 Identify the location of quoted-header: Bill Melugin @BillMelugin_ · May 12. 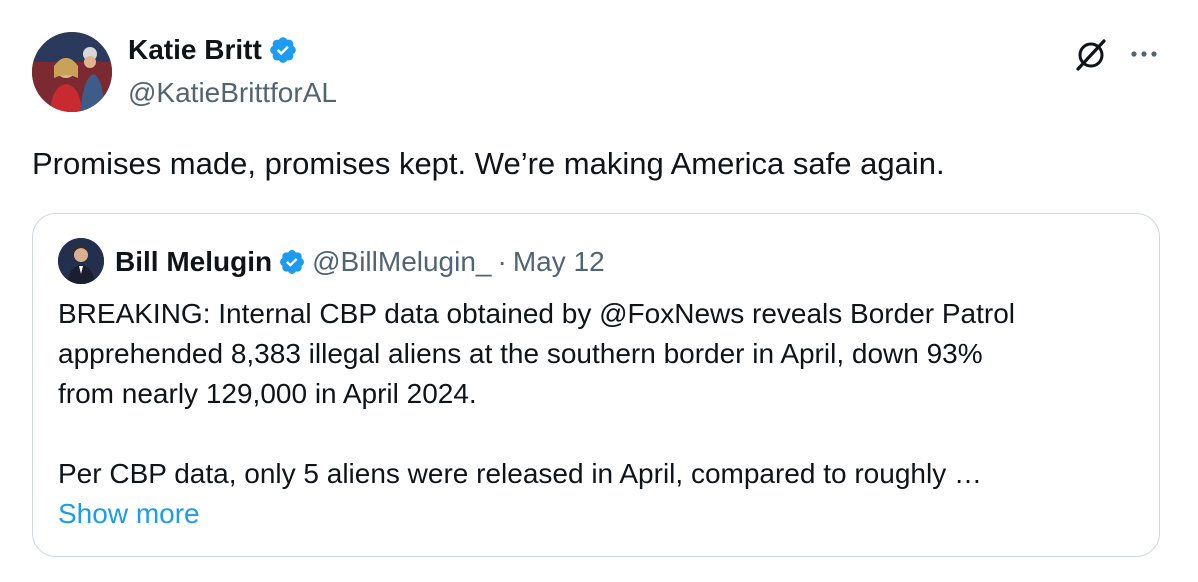
(360, 262).